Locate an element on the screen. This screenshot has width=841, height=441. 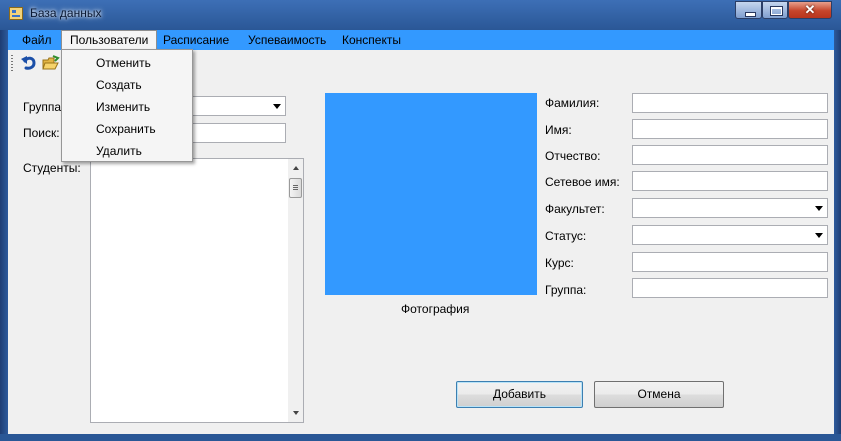
lastname-field is located at coordinates (730, 103).